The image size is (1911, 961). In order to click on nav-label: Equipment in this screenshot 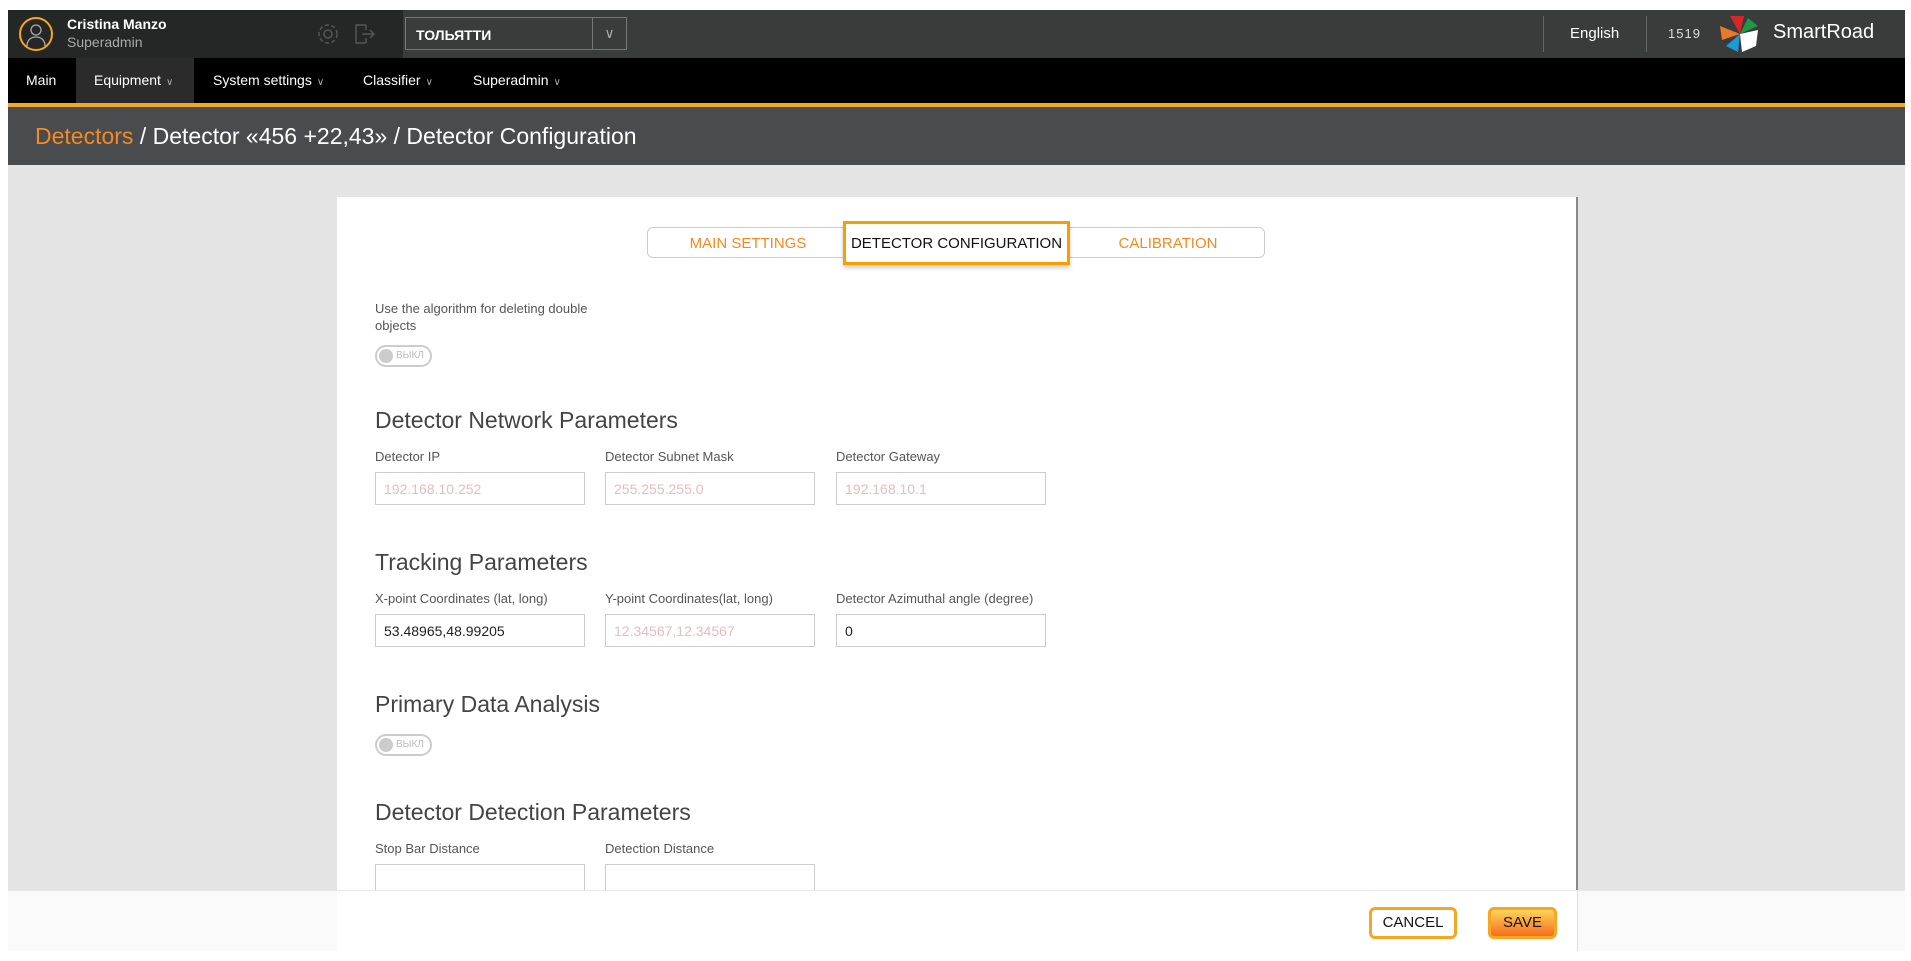, I will do `click(127, 80)`.